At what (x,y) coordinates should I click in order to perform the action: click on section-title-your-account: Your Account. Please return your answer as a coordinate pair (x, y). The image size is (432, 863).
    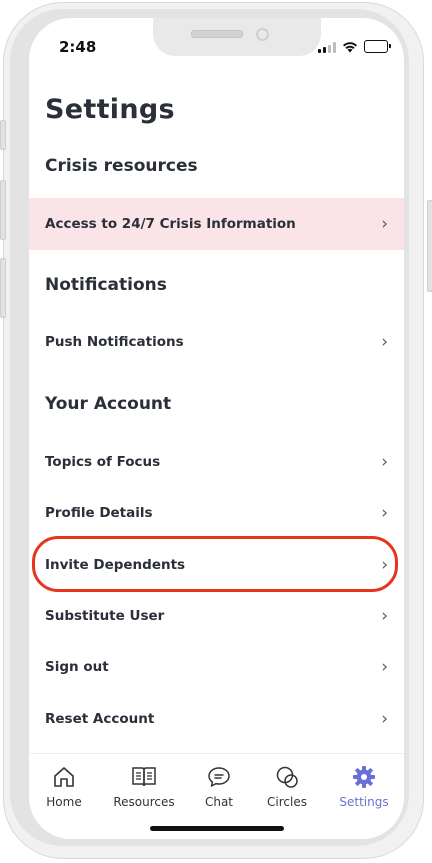
    Looking at the image, I should click on (108, 404).